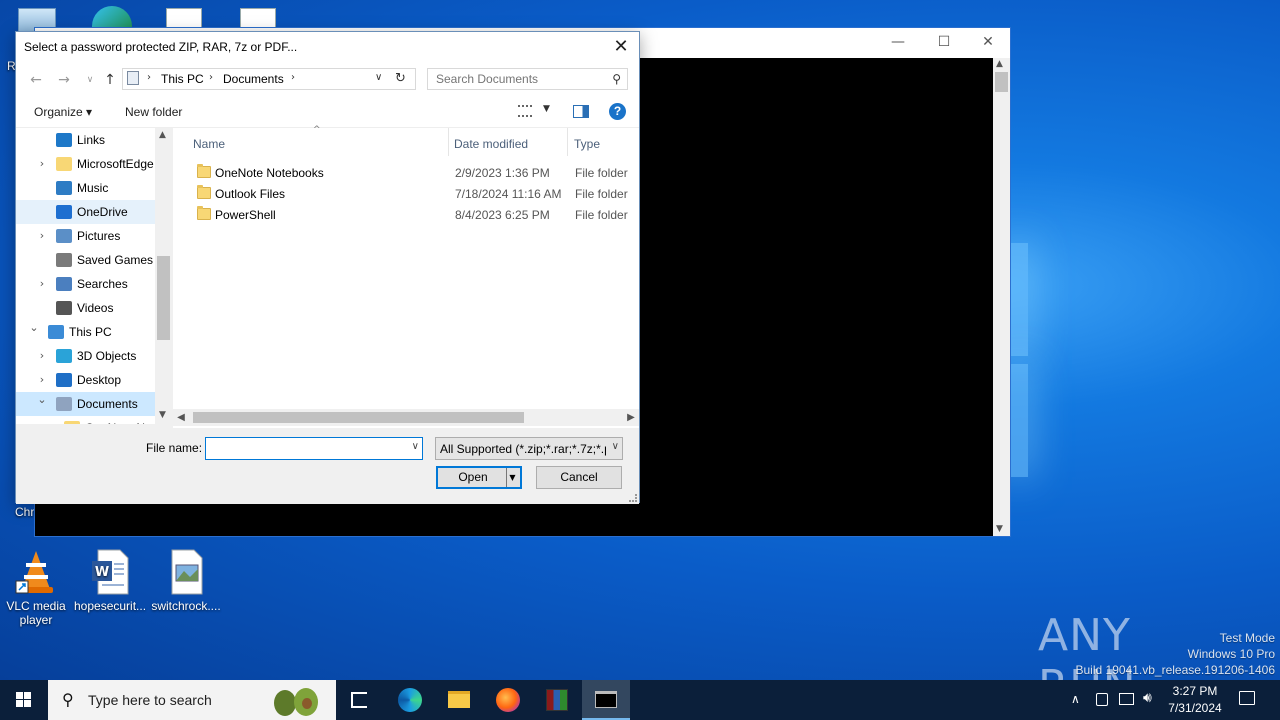 Image resolution: width=1280 pixels, height=720 pixels. I want to click on up-arrow-icon: ↑, so click(110, 80).